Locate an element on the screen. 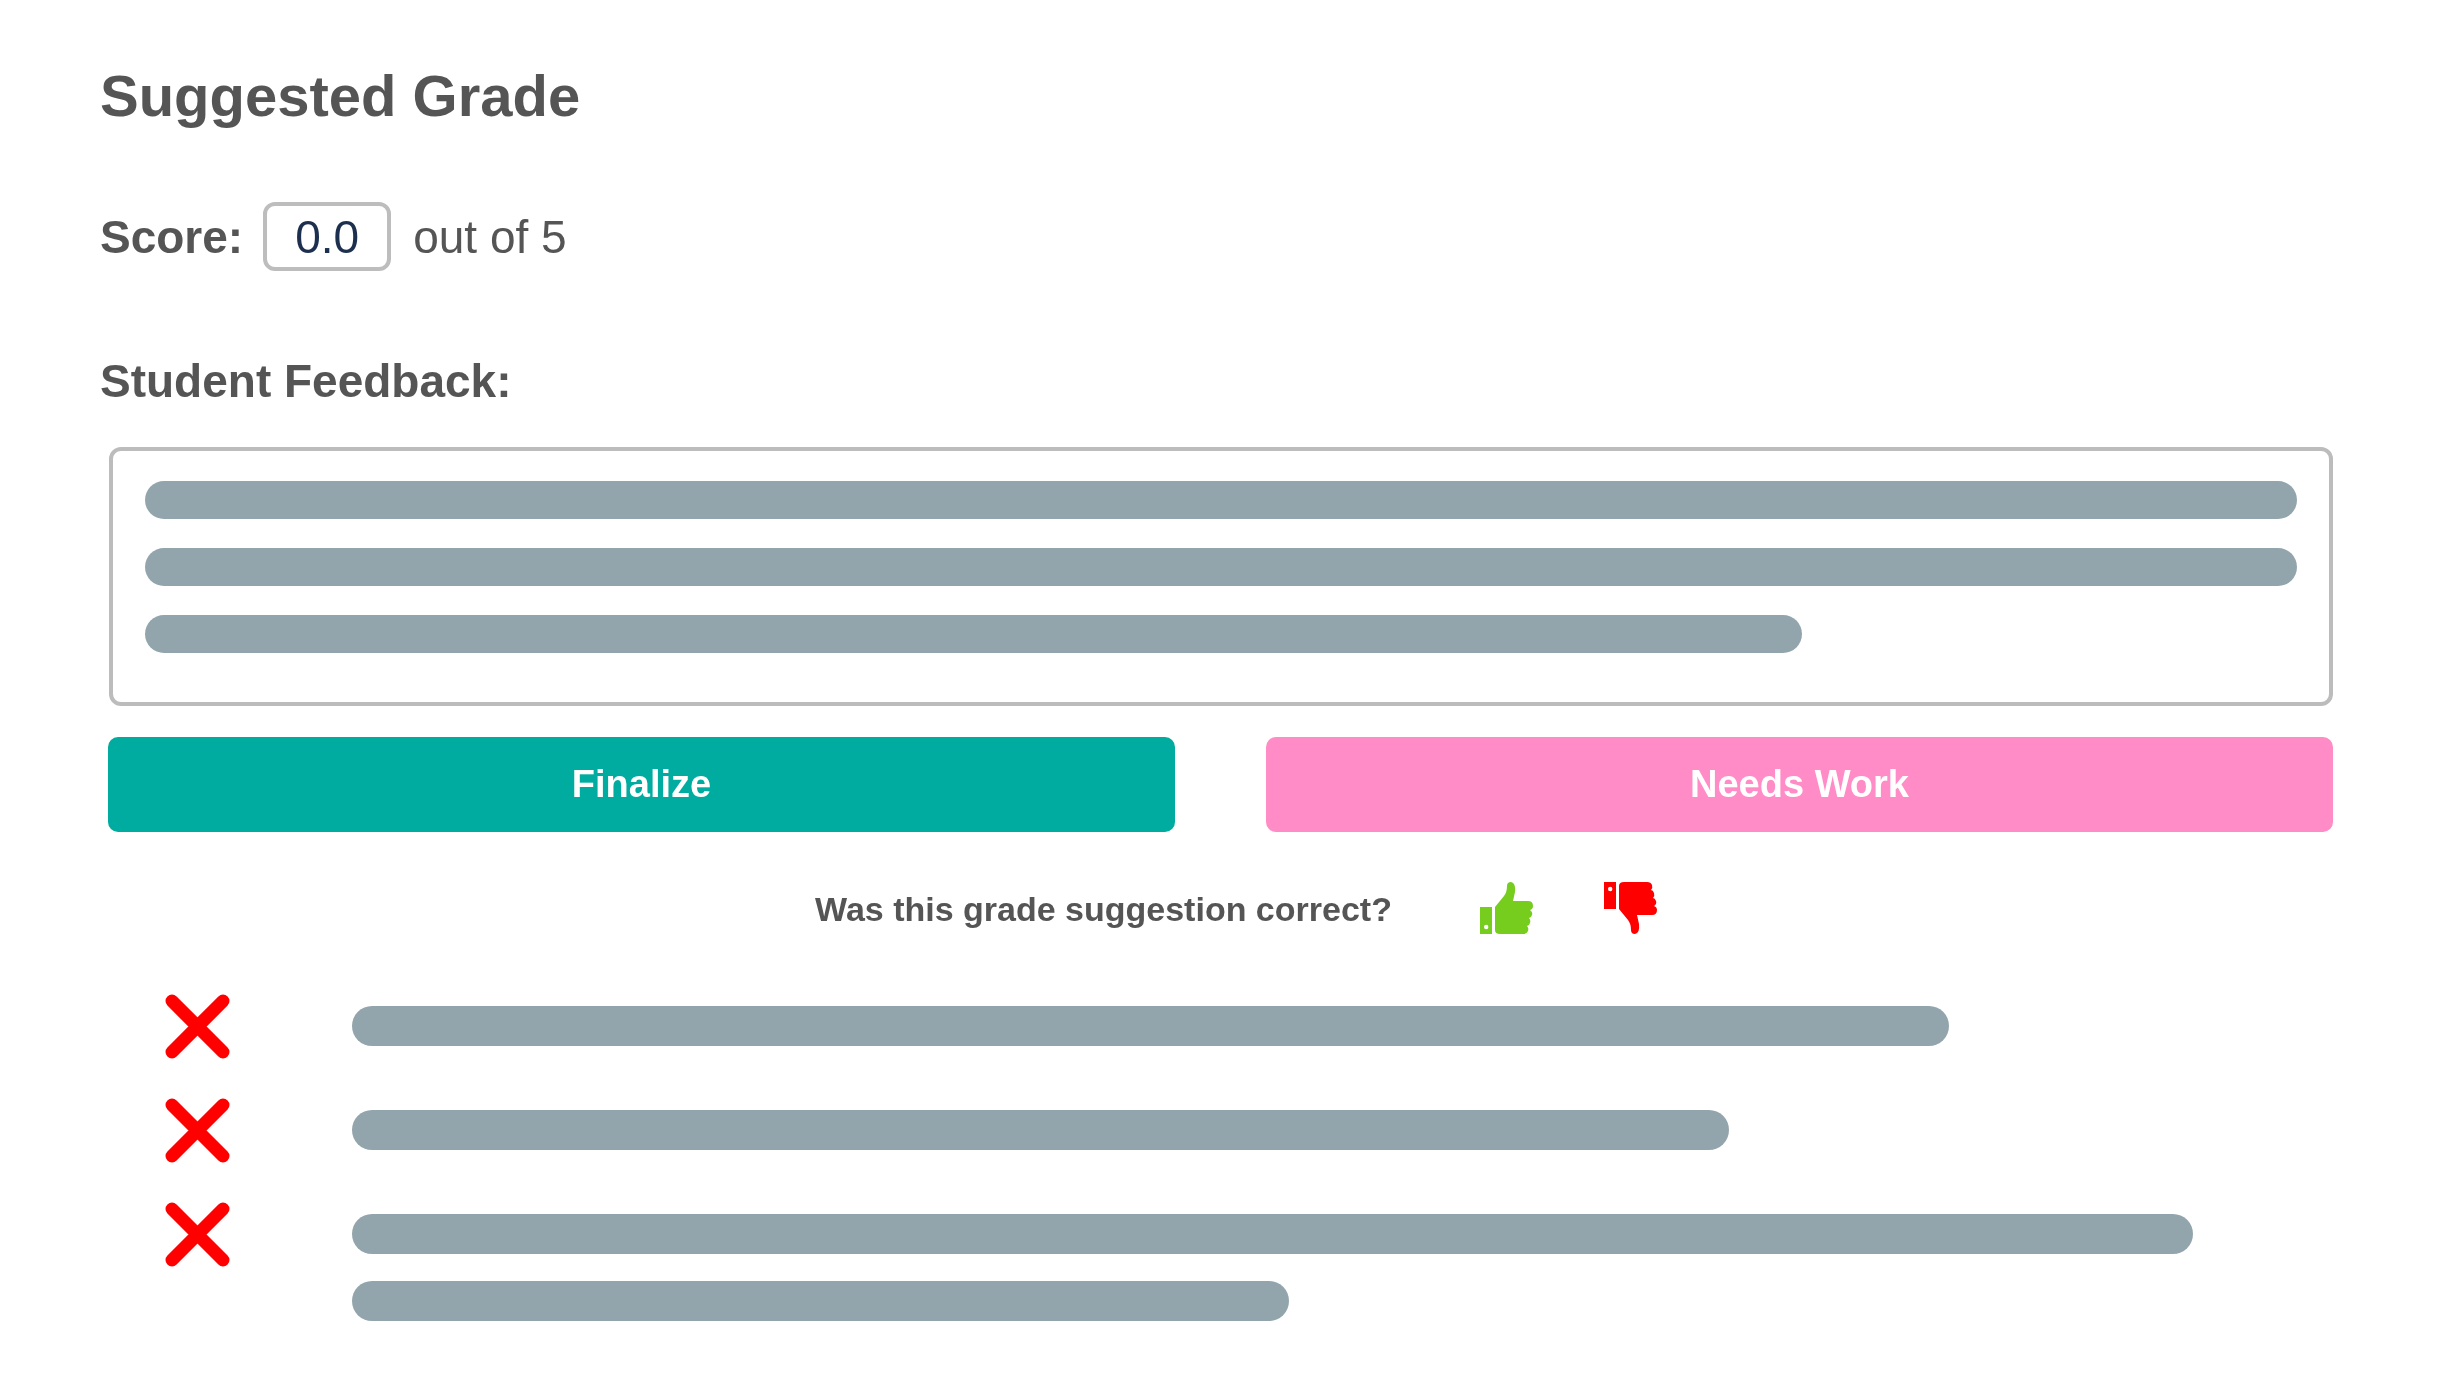  thumbs-down-icon is located at coordinates (1630, 908).